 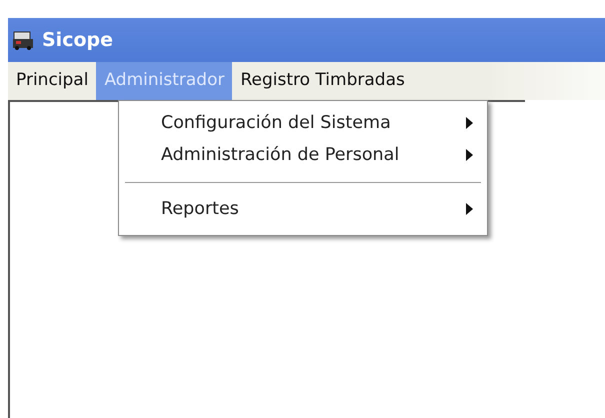 I want to click on dropdown-item: Reportes, so click(x=303, y=208).